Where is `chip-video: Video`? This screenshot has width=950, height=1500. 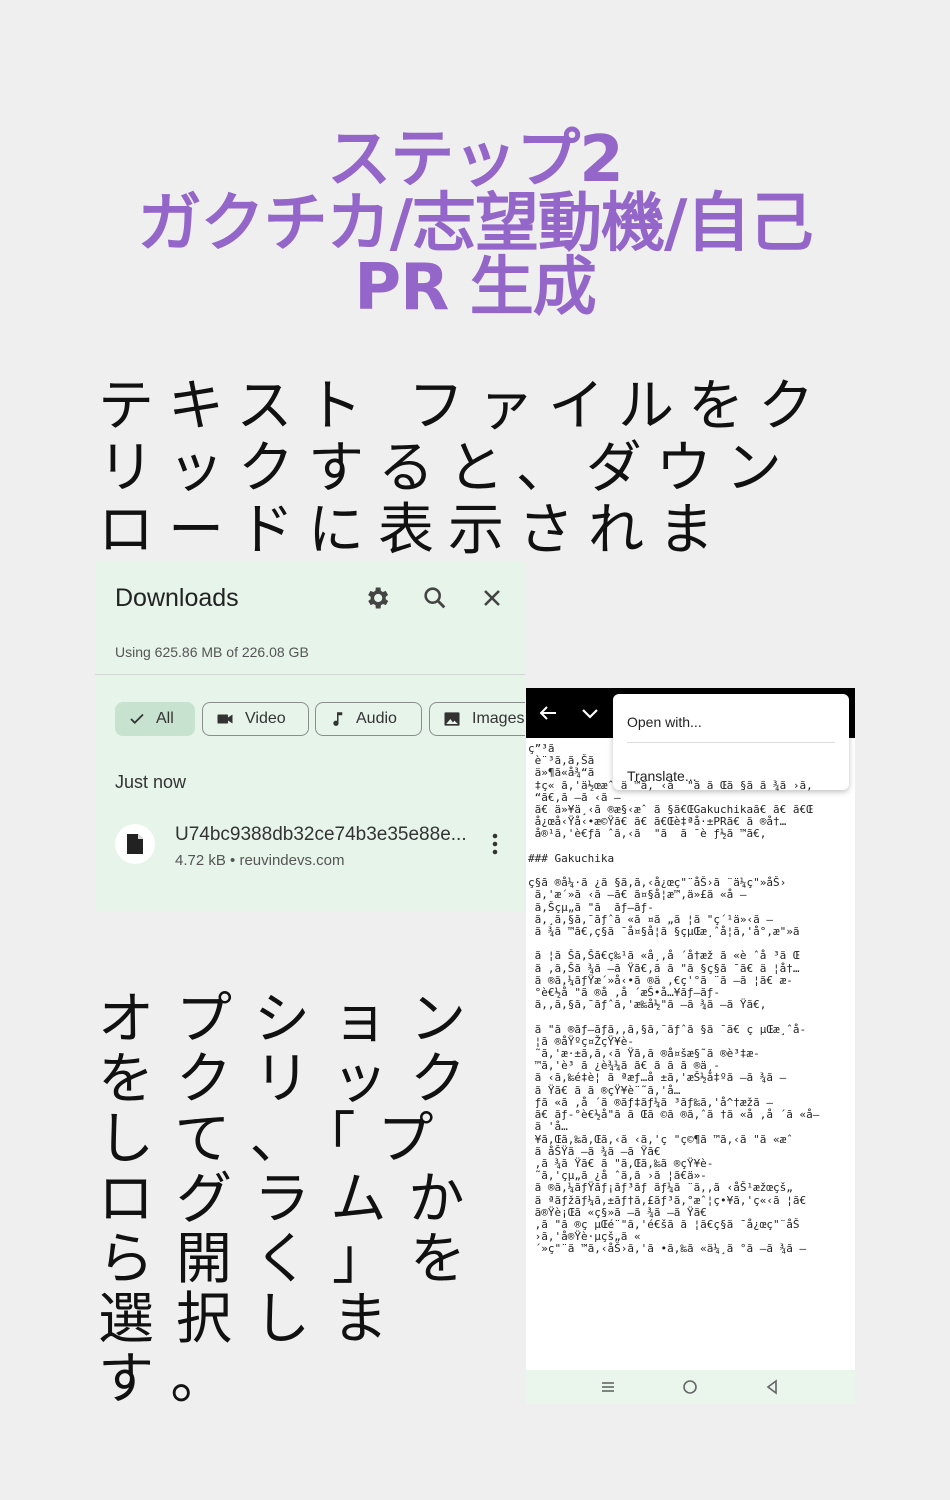
chip-video: Video is located at coordinates (255, 719).